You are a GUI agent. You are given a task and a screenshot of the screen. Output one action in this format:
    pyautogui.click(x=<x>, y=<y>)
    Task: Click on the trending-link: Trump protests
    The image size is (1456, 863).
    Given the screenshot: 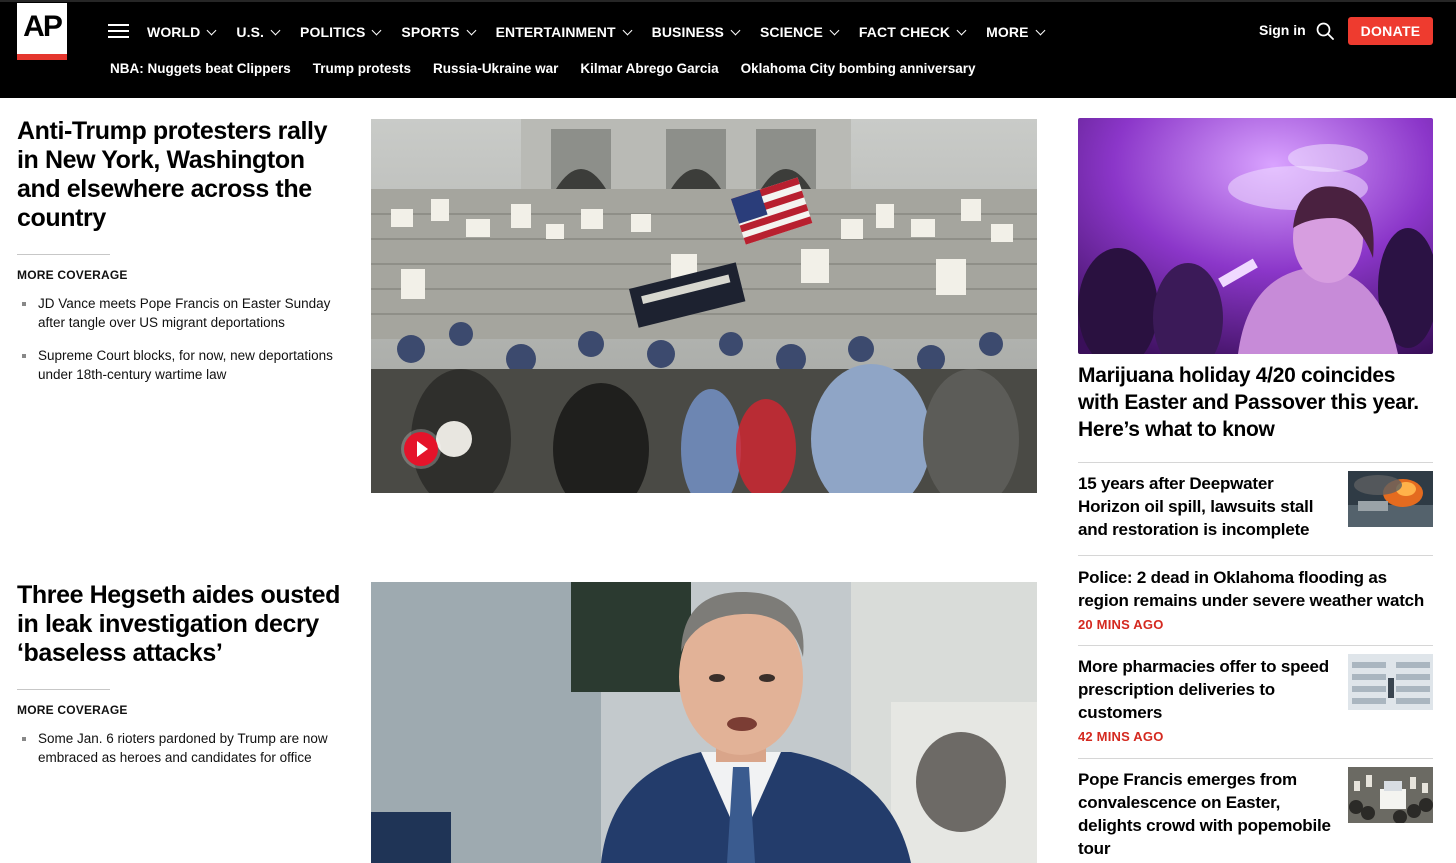 What is the action you would take?
    pyautogui.click(x=362, y=68)
    